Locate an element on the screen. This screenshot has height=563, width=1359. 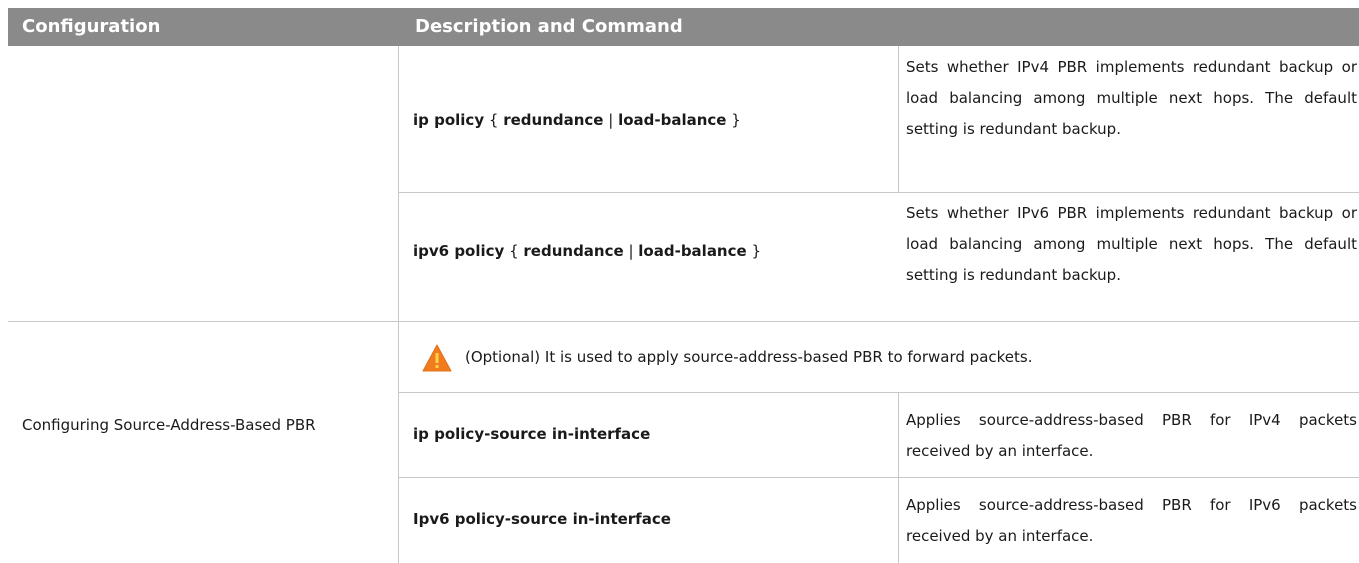
header-configuration: Configuration is located at coordinates (91, 26).